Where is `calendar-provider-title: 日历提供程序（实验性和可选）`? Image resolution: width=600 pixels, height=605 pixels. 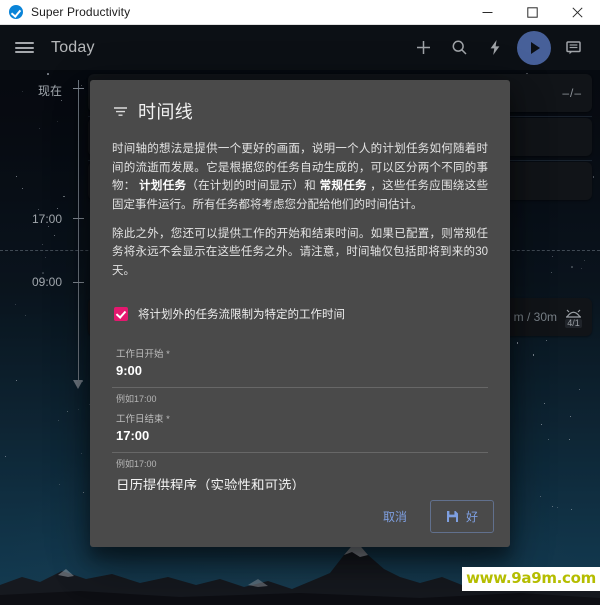 calendar-provider-title: 日历提供程序（实验性和可选） is located at coordinates (210, 484).